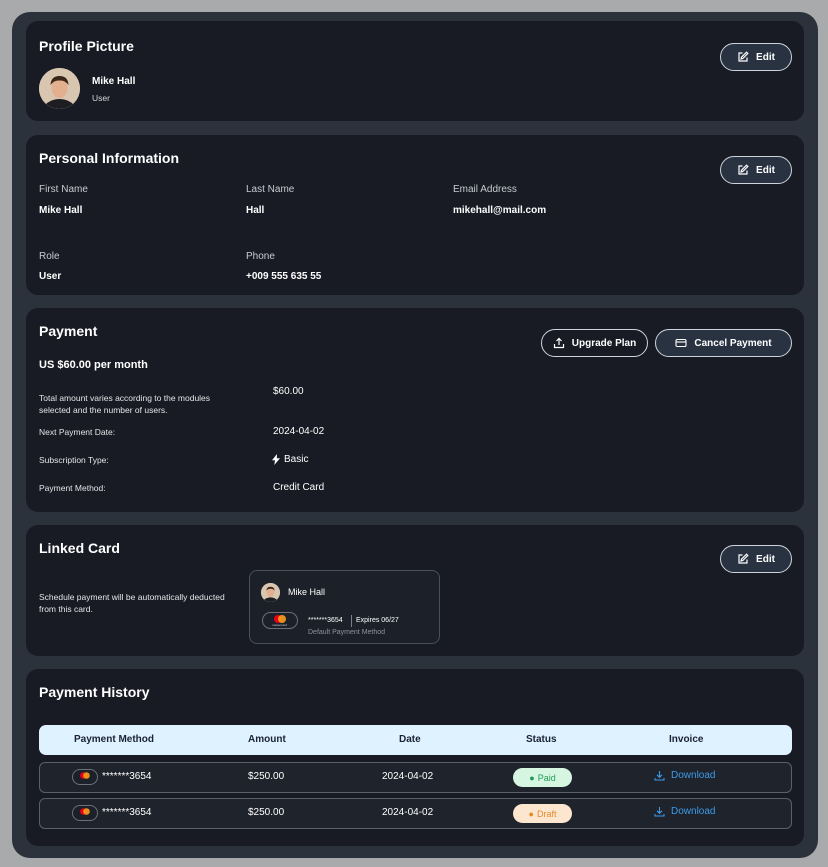 The width and height of the screenshot is (828, 867). What do you see at coordinates (325, 620) in the screenshot?
I see `card-number: *******3654` at bounding box center [325, 620].